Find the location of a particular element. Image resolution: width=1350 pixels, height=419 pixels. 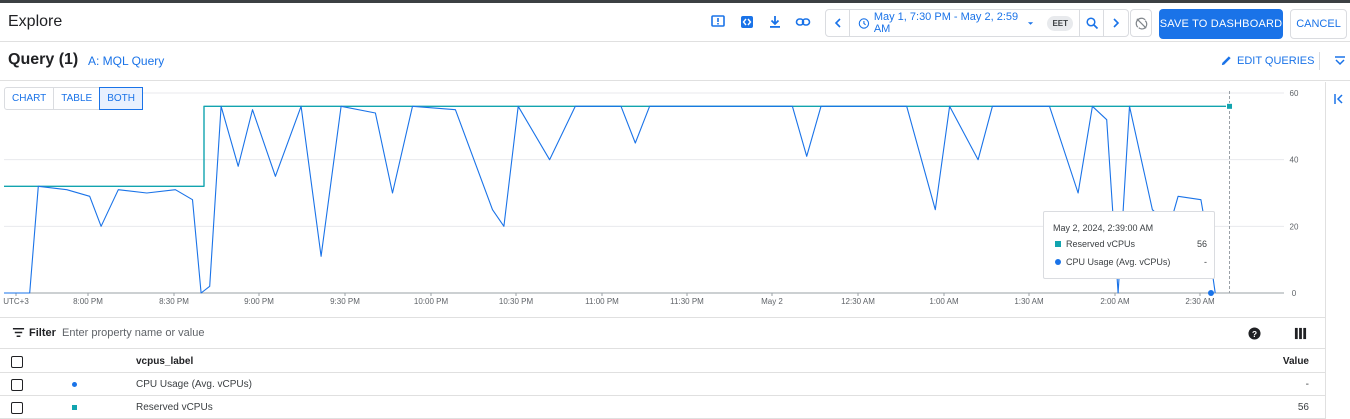

help-icon: ? is located at coordinates (1254, 333).